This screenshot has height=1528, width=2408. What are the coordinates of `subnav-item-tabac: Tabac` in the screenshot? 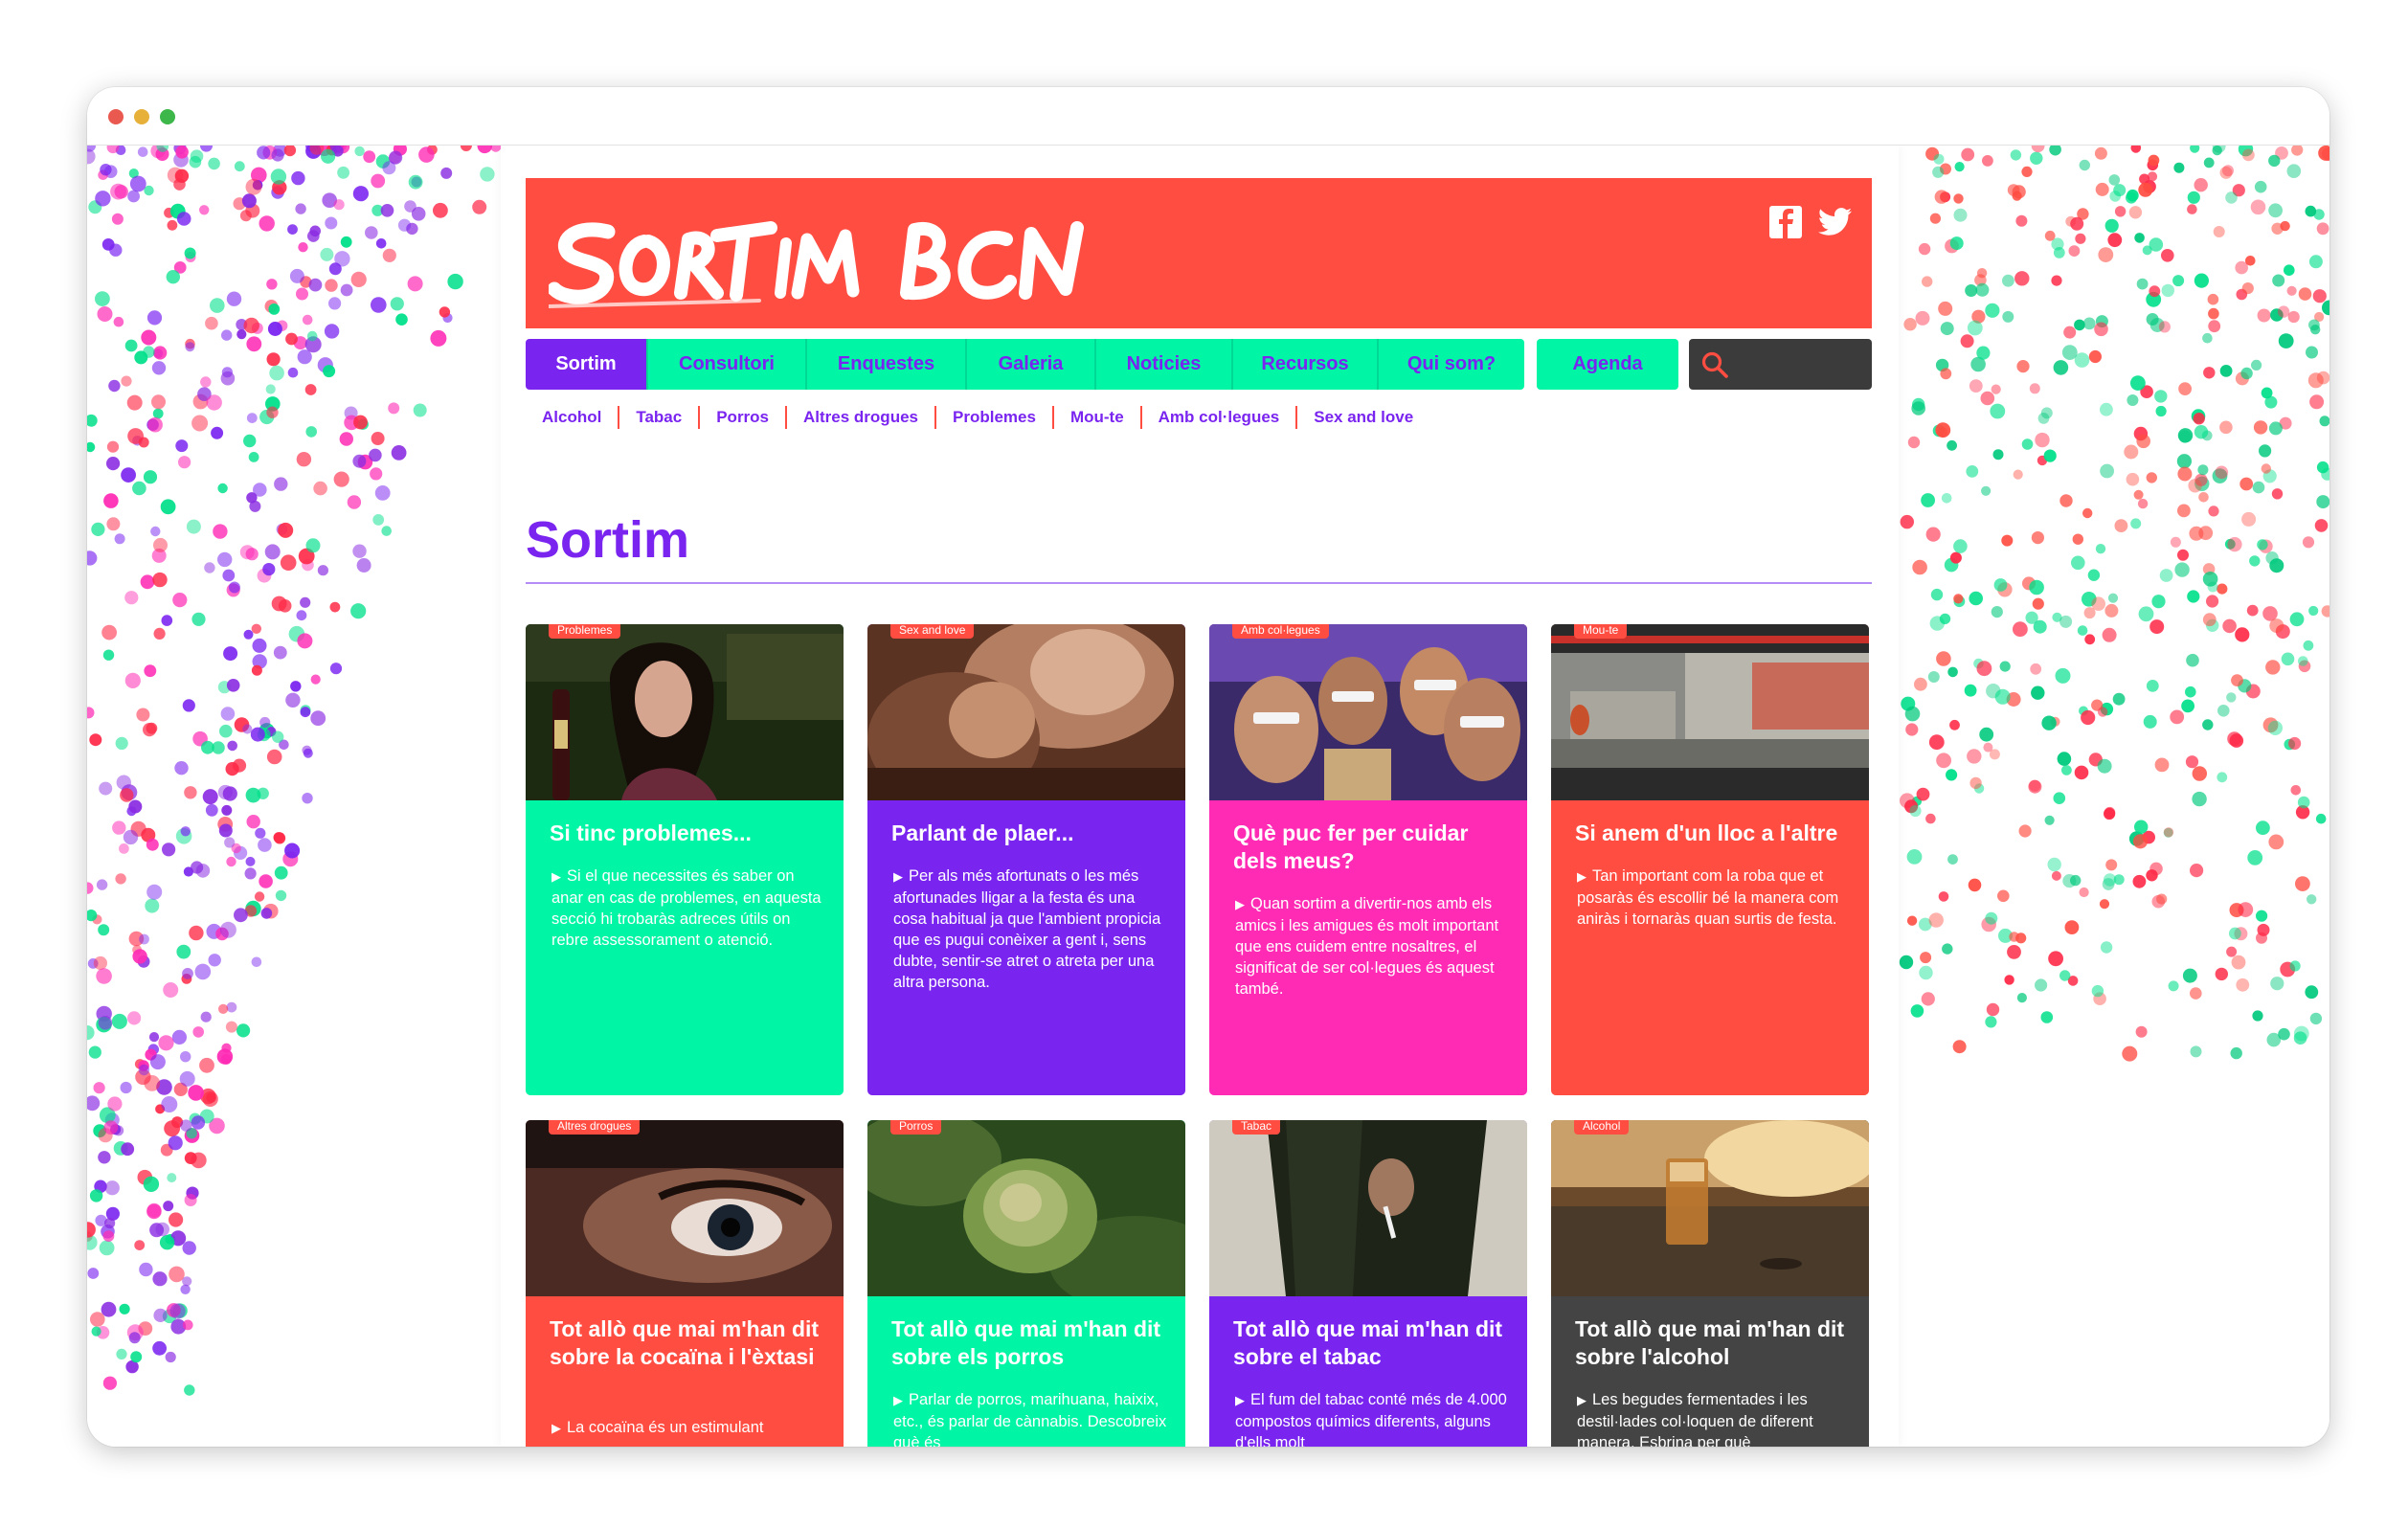 It's located at (658, 417).